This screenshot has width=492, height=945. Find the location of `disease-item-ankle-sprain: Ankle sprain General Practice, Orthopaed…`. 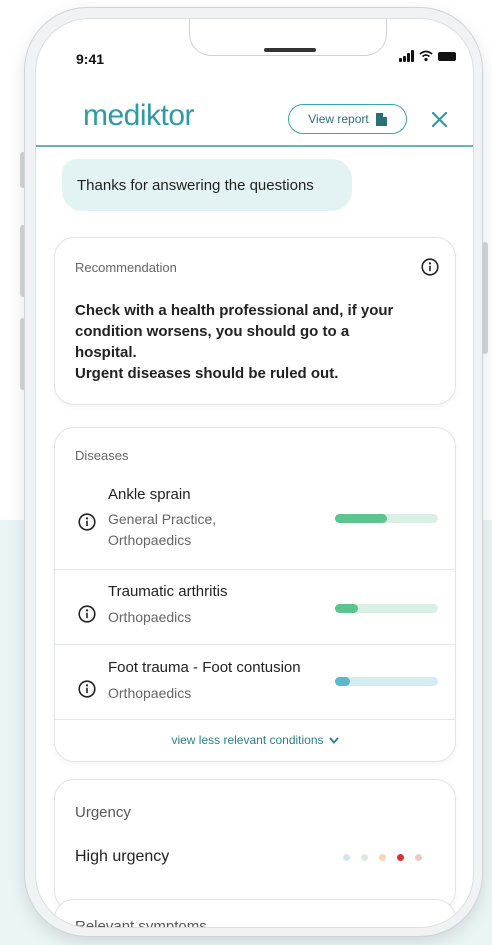

disease-item-ankle-sprain: Ankle sprain General Practice, Orthopaed… is located at coordinates (255, 521).